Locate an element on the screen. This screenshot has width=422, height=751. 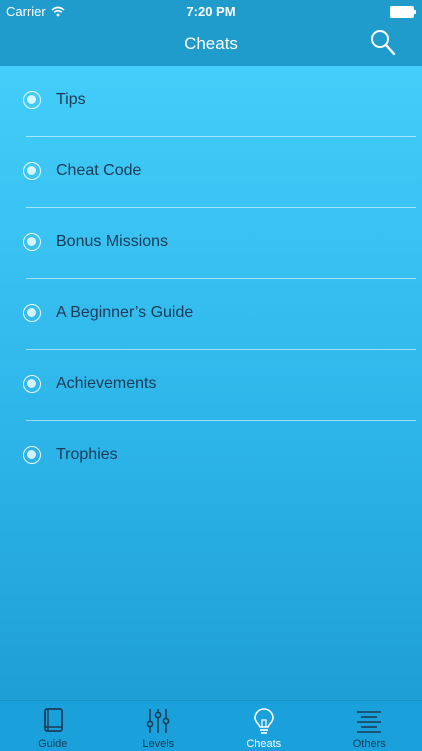
tab-bar: Guide Levels Cheats is located at coordinates (211, 725).